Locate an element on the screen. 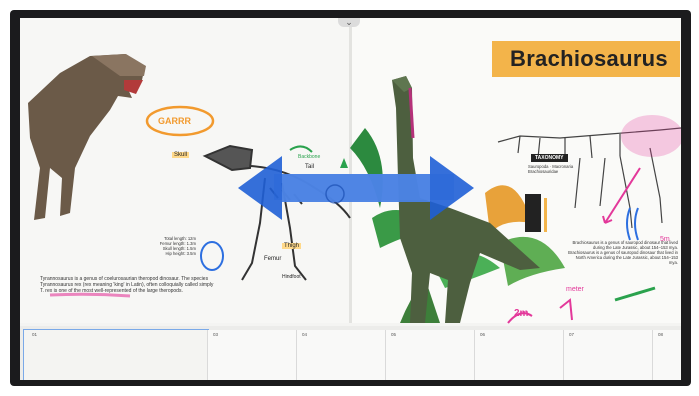 The image size is (699, 396). femur-label: Femur is located at coordinates (273, 259).